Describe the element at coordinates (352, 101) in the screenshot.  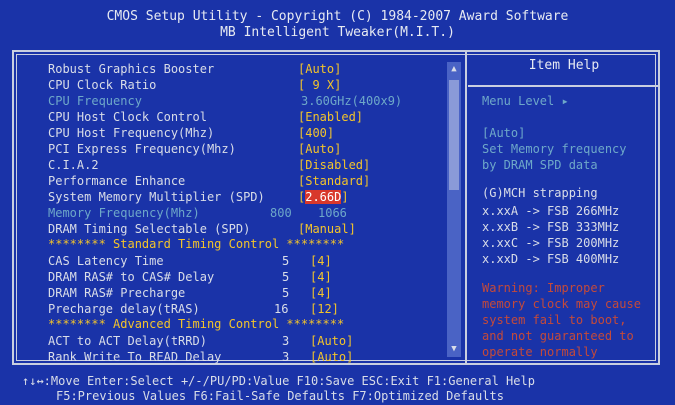
I see `setting-value: 3.60GHz(400x9)` at that location.